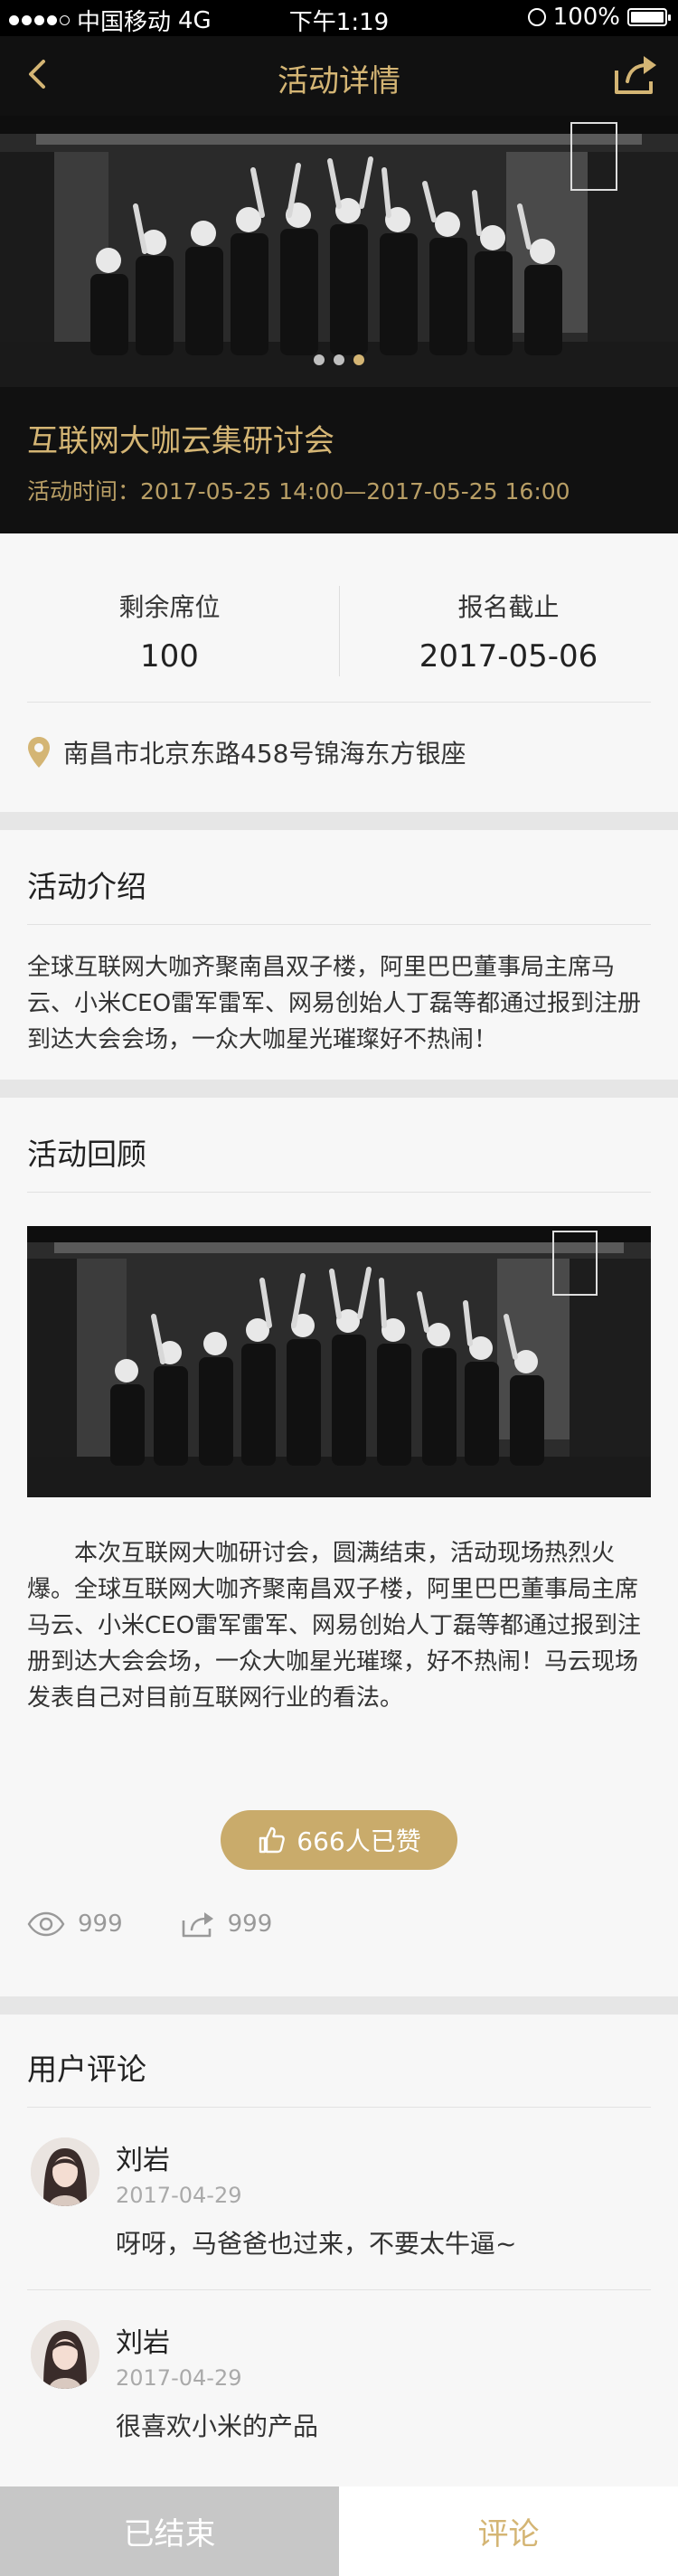  What do you see at coordinates (169, 631) in the screenshot?
I see `remaining-seats: 剩余席位 100` at bounding box center [169, 631].